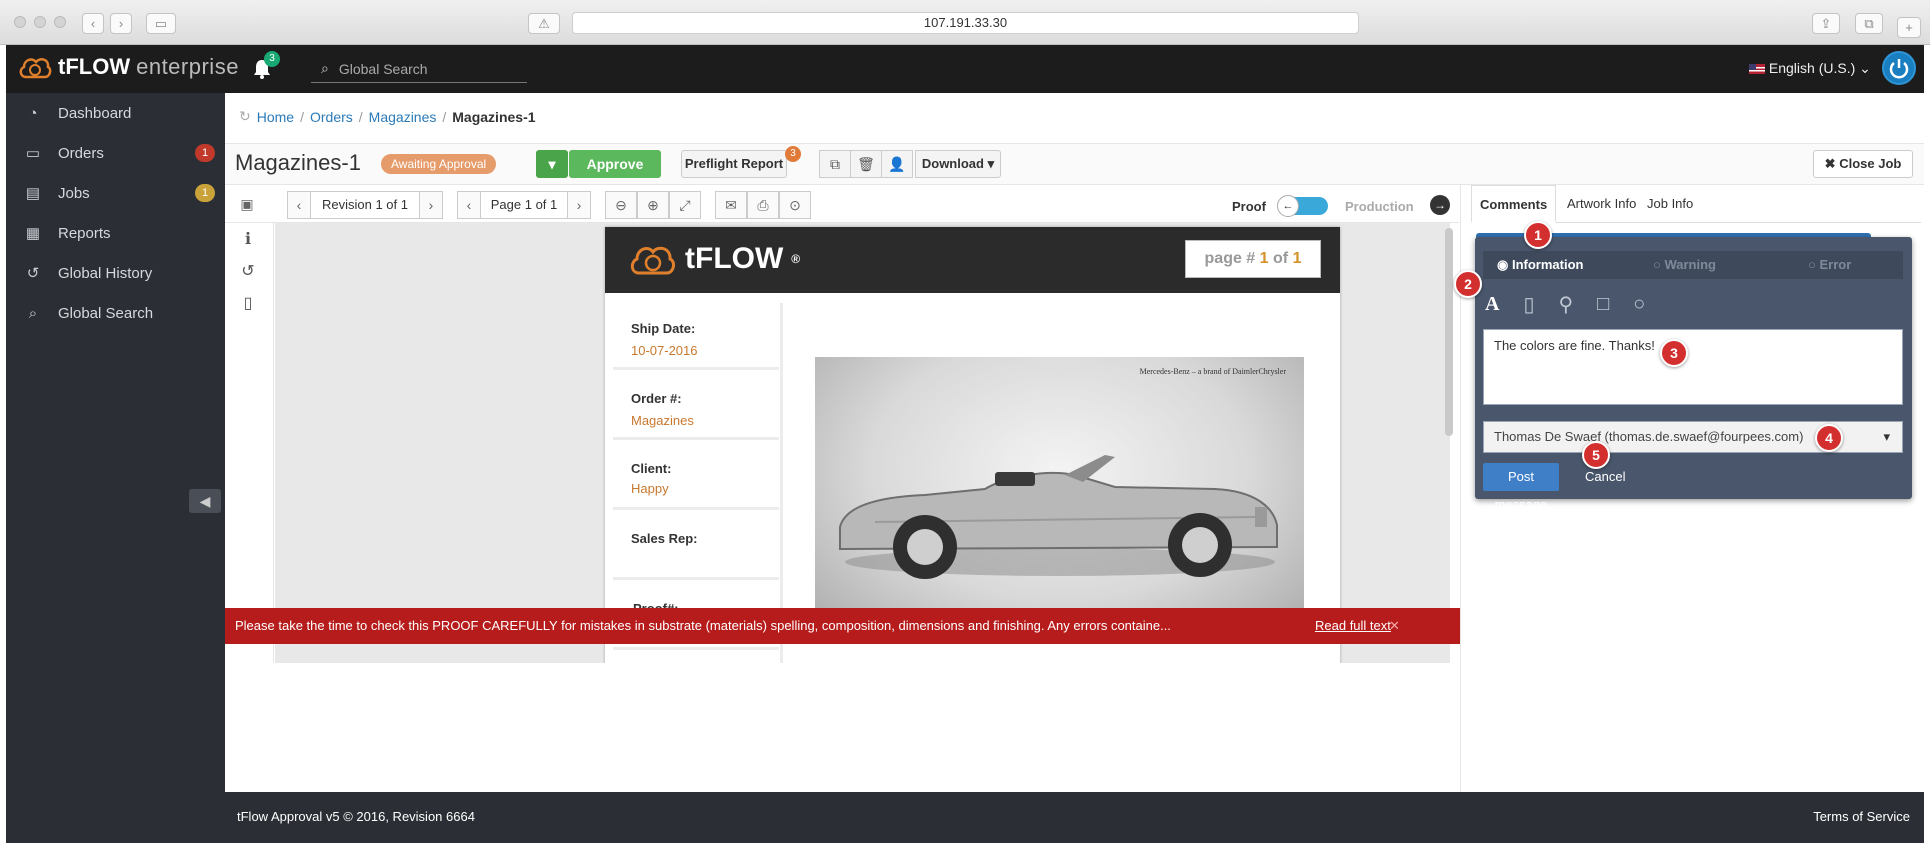 The height and width of the screenshot is (849, 1930). What do you see at coordinates (248, 304) in the screenshot?
I see `file-icon: ▯` at bounding box center [248, 304].